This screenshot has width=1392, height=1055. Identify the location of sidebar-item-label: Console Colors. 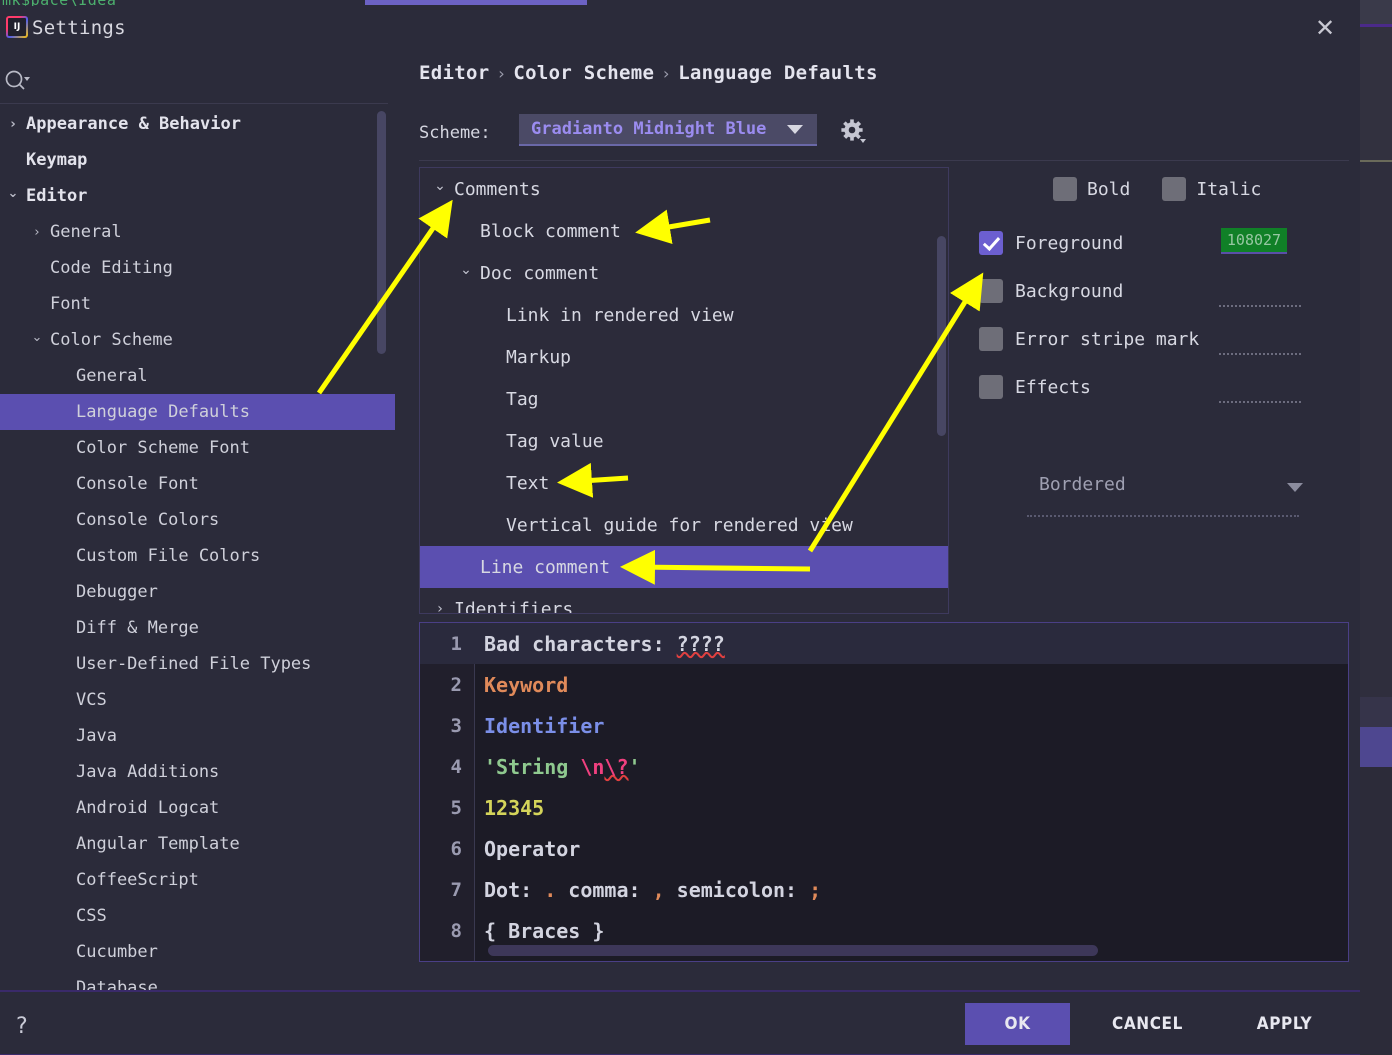
(148, 520).